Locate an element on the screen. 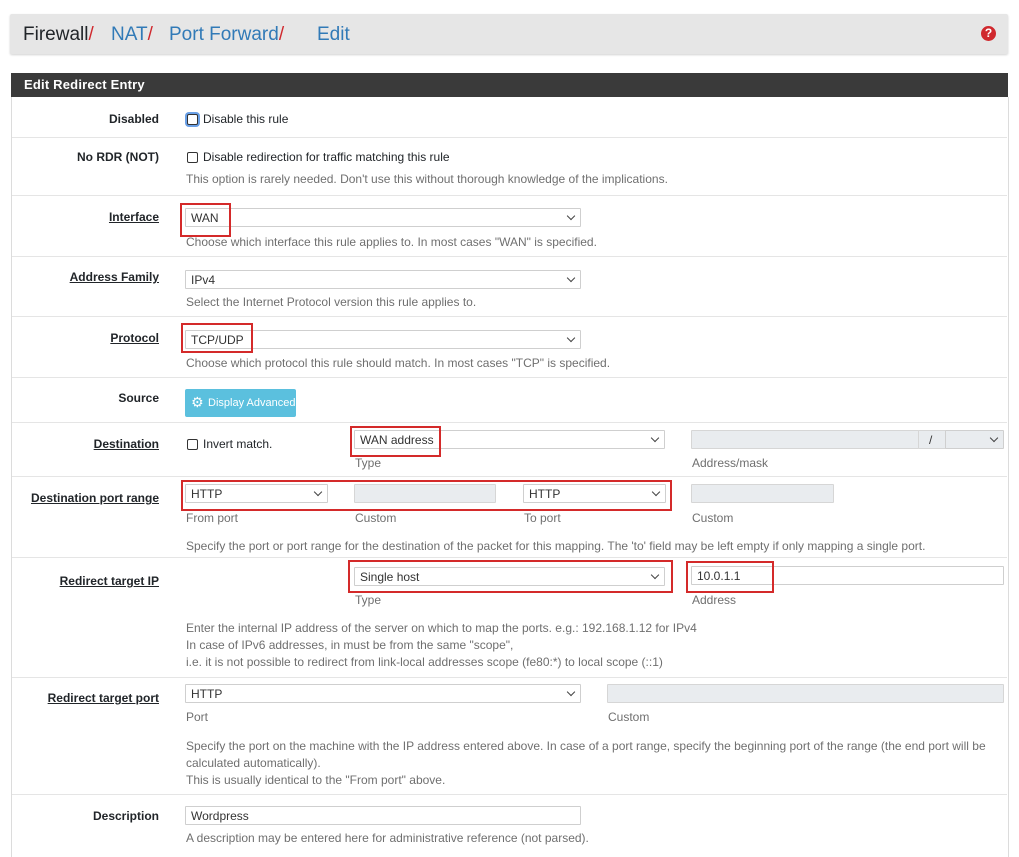  to-port-custom-input is located at coordinates (762, 493).